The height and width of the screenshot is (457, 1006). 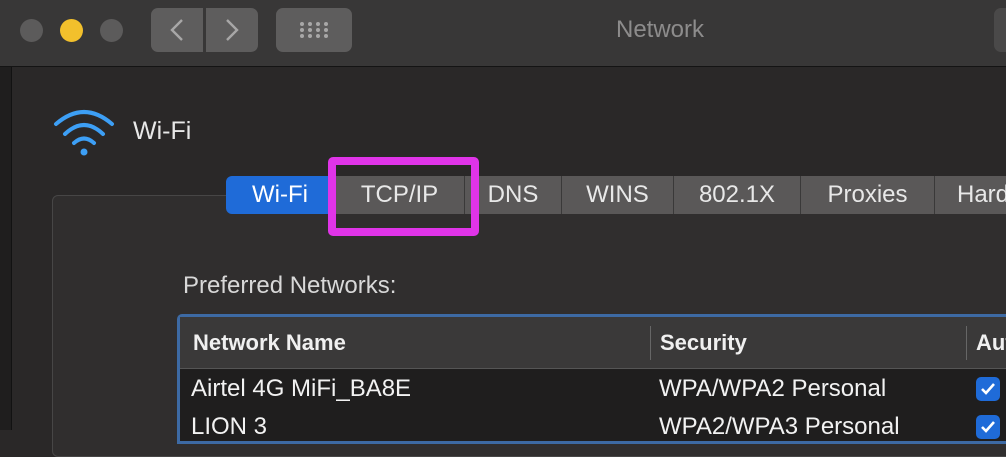 What do you see at coordinates (162, 131) in the screenshot?
I see `interface-name: Wi-Fi` at bounding box center [162, 131].